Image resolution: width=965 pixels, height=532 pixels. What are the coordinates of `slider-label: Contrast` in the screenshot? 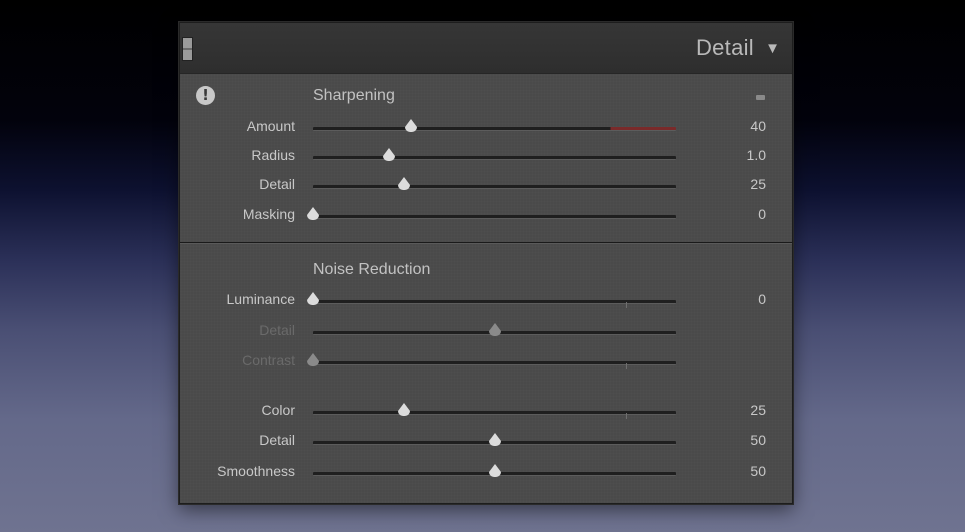 It's located at (268, 360).